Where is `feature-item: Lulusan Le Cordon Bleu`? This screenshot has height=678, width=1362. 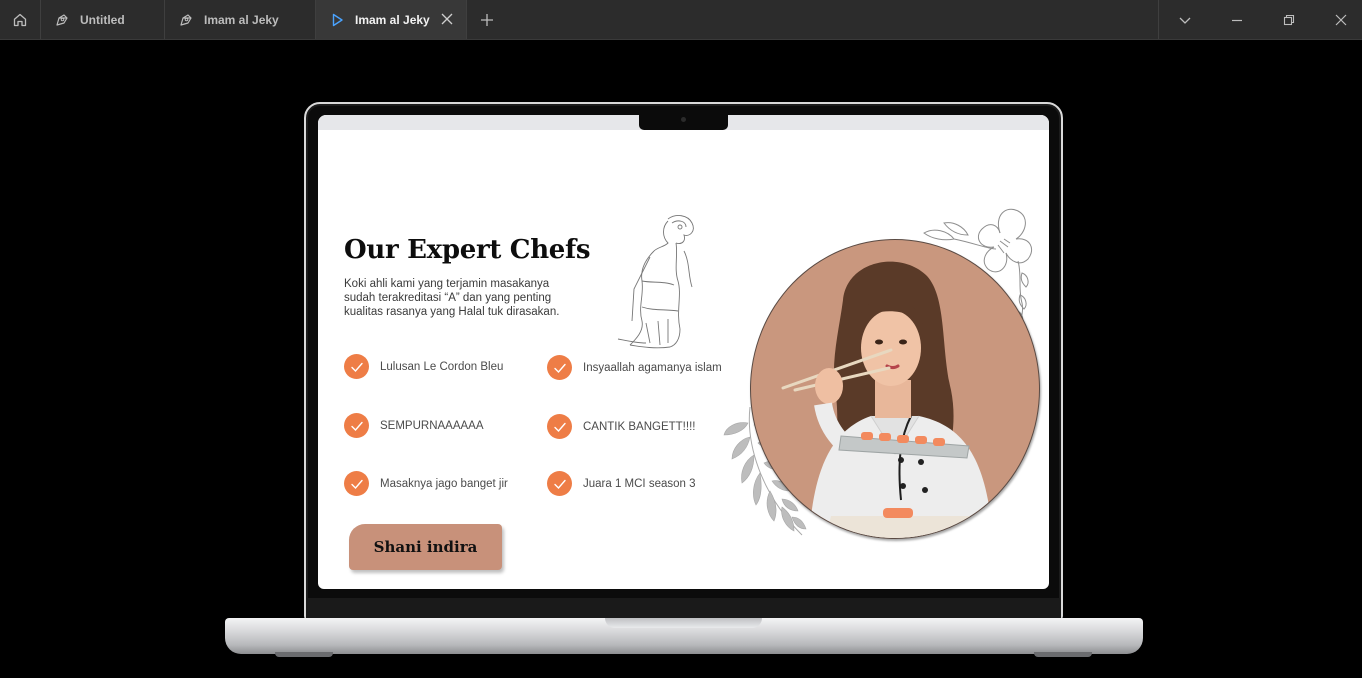 feature-item: Lulusan Le Cordon Bleu is located at coordinates (423, 366).